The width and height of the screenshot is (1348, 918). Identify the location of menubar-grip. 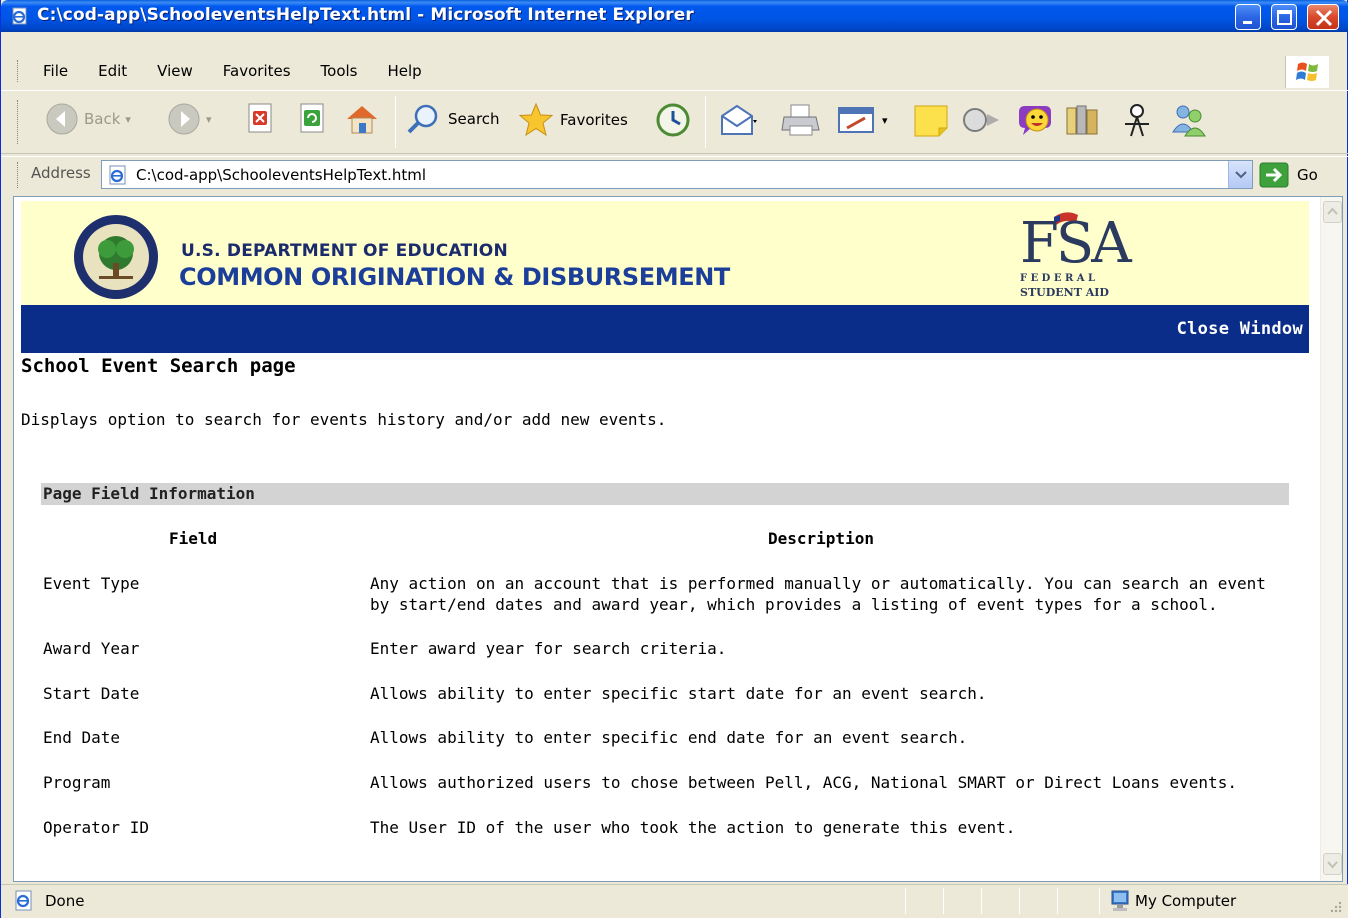
(18, 71).